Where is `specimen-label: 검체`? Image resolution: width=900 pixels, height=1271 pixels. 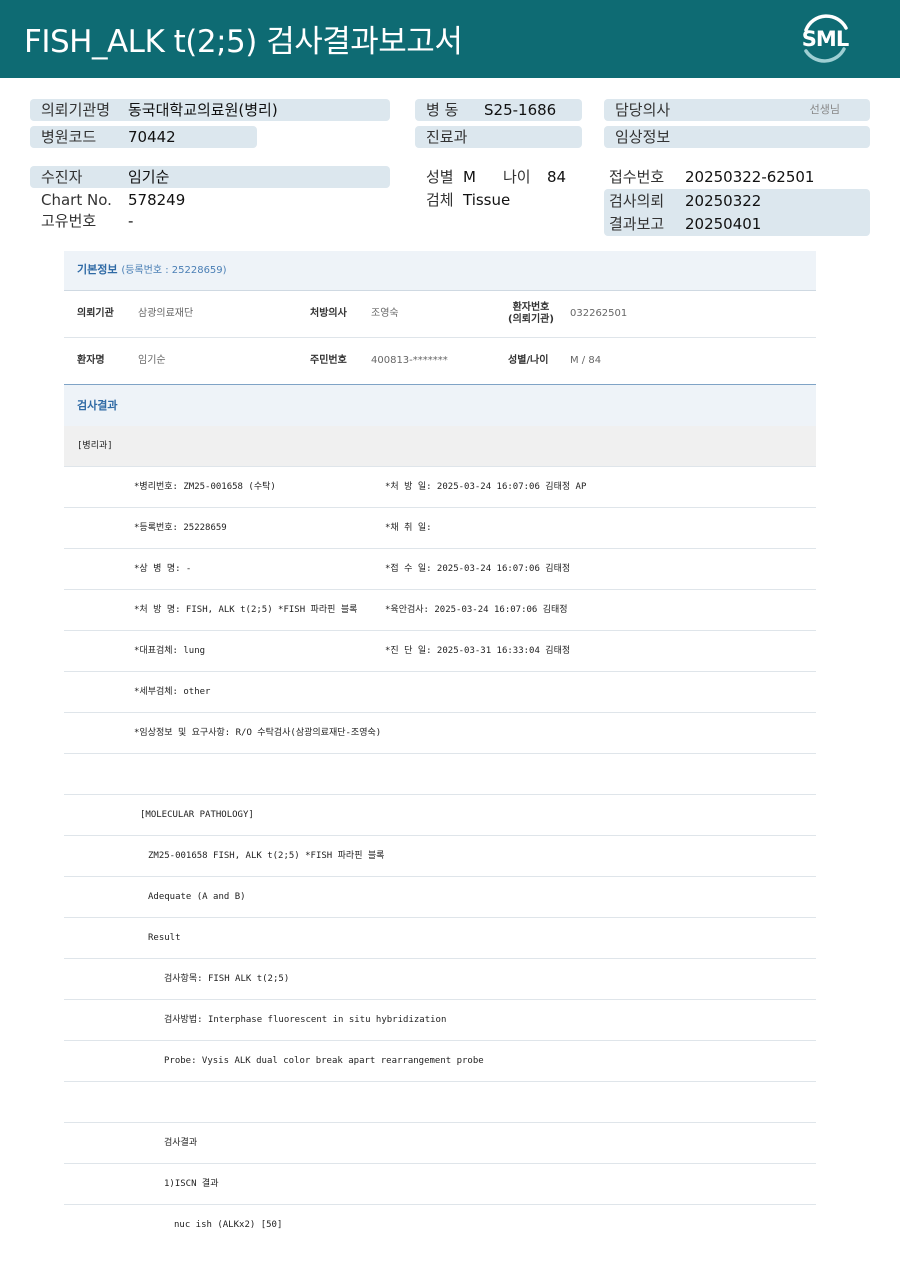
specimen-label: 검체 is located at coordinates (440, 200).